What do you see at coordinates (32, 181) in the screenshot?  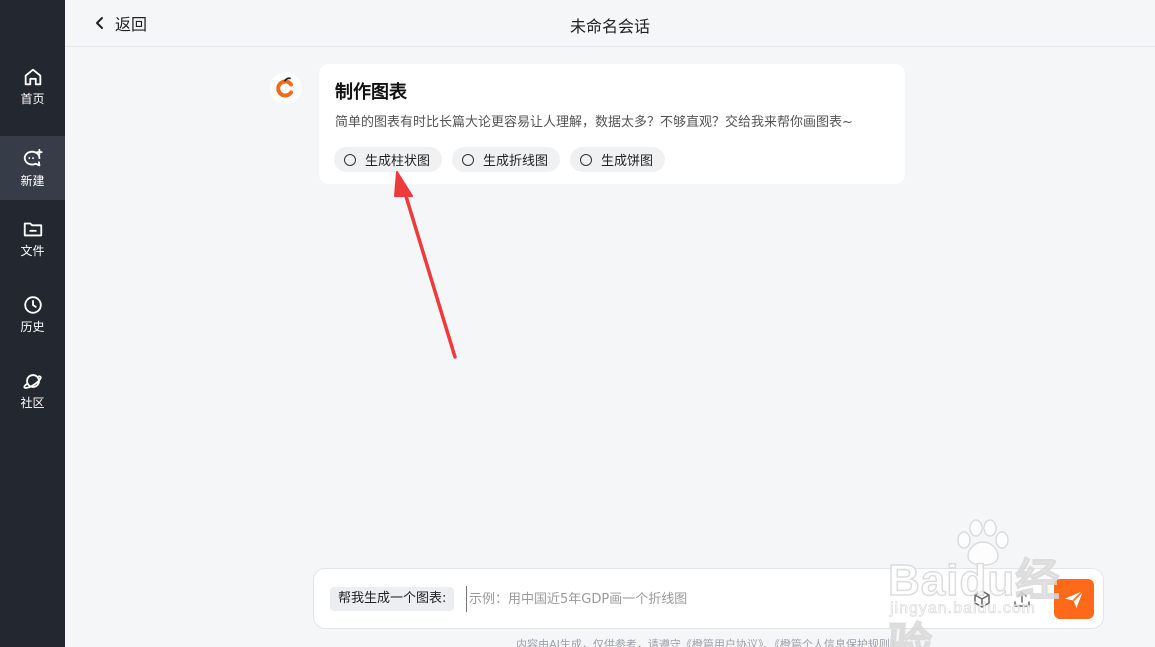 I see `sidebar-item-label: 新建` at bounding box center [32, 181].